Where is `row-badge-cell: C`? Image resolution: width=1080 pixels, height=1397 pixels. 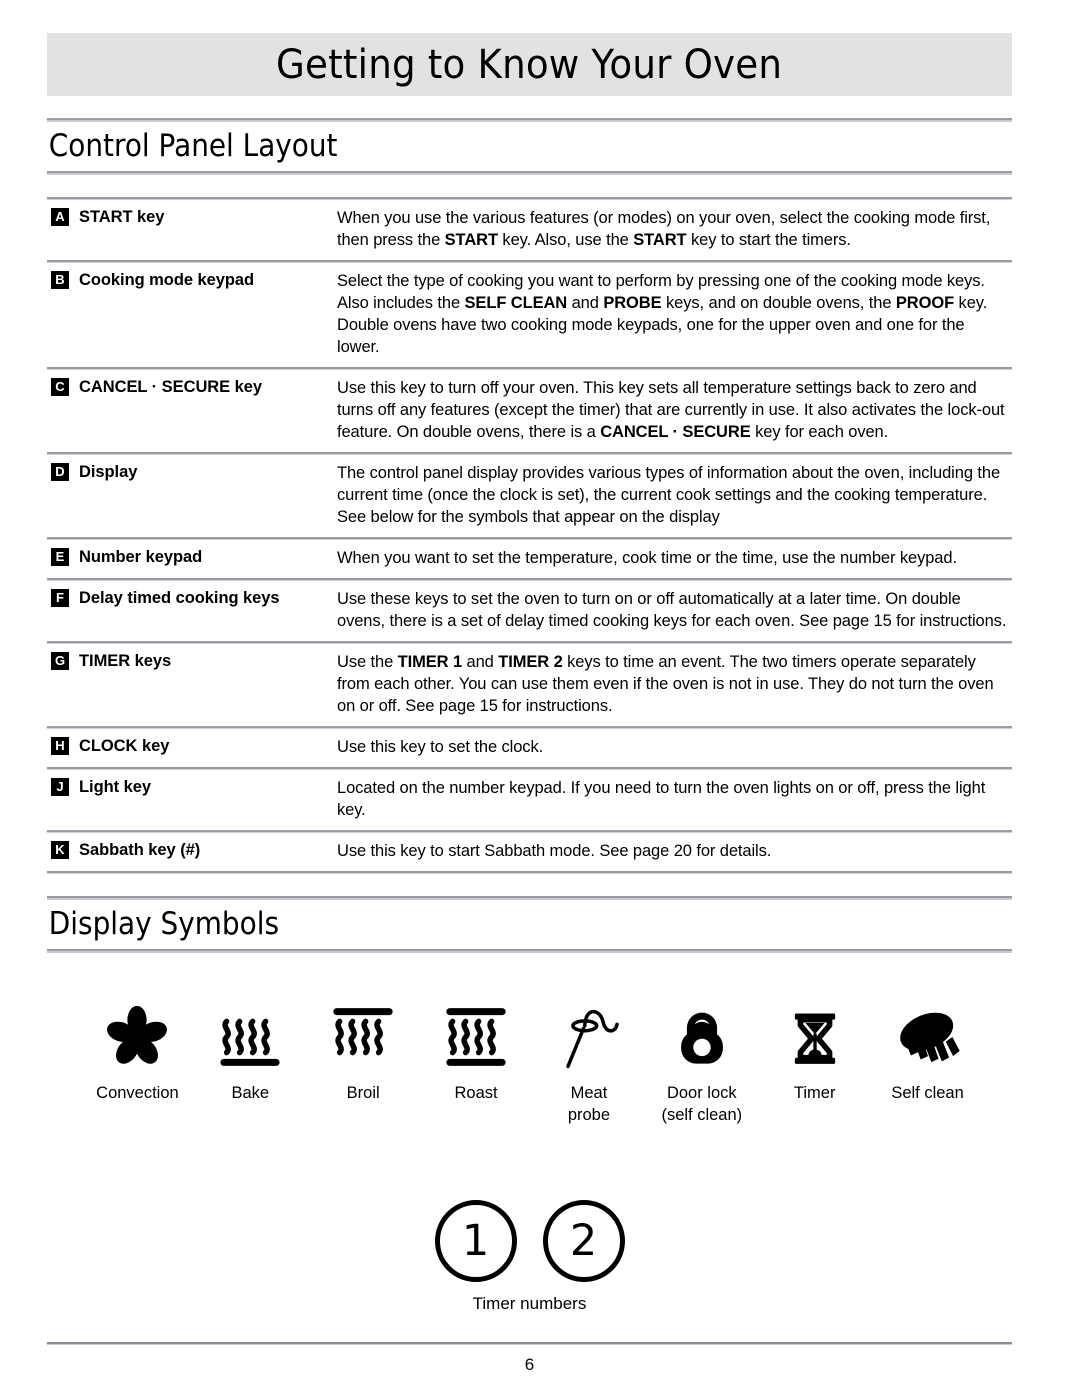
row-badge-cell: C is located at coordinates (63, 411).